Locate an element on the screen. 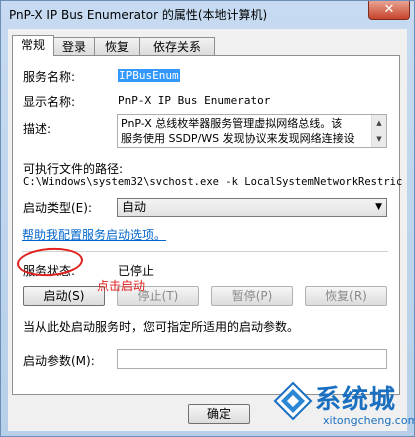  watermark: 系统城 xitongcheng.com is located at coordinates (344, 406).